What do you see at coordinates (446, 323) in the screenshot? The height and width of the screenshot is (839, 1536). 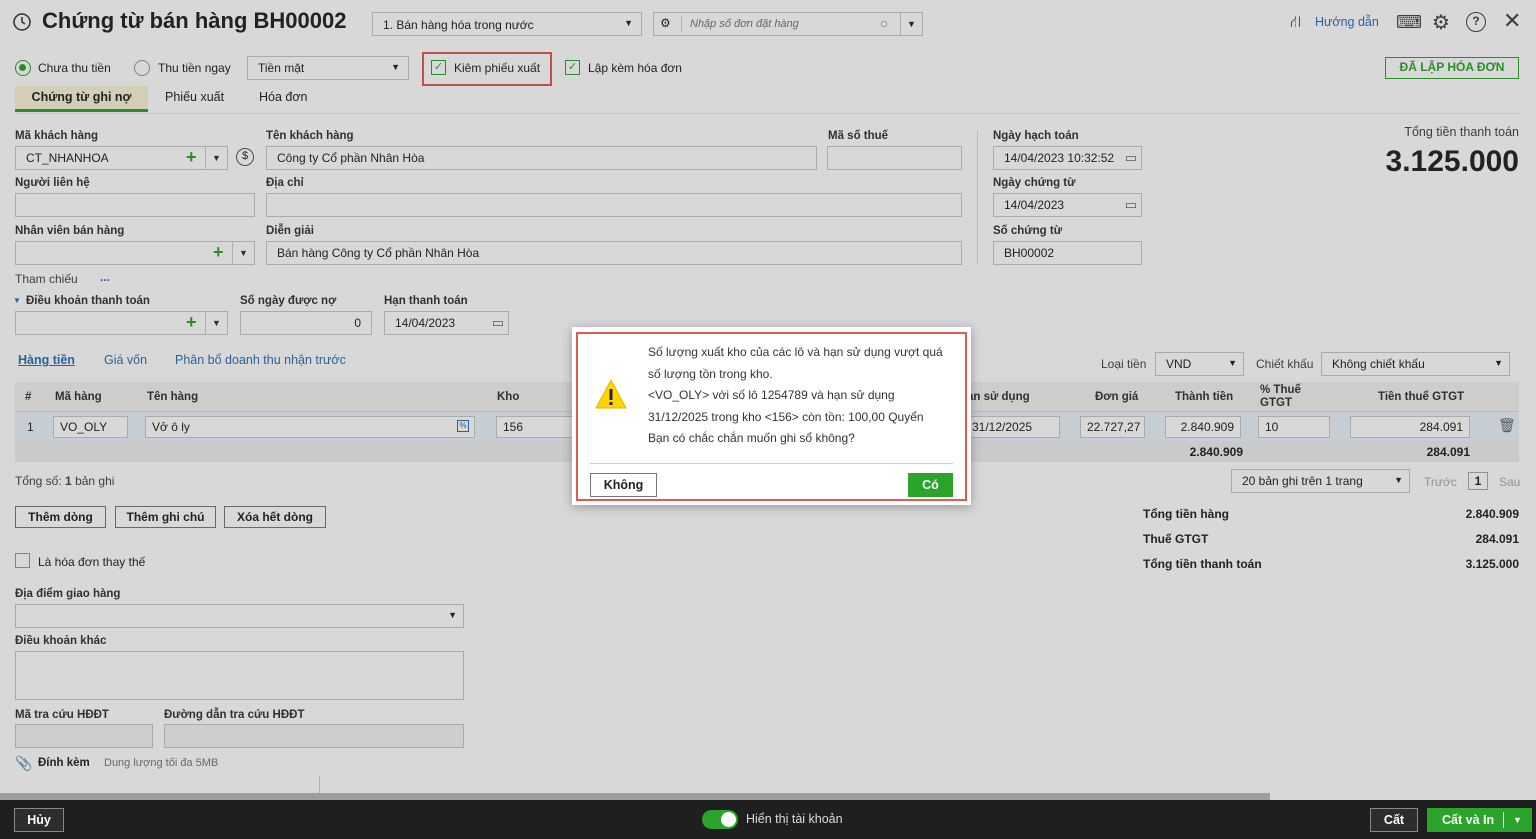 I see `due-date-field: 14/04/2023 ▭` at bounding box center [446, 323].